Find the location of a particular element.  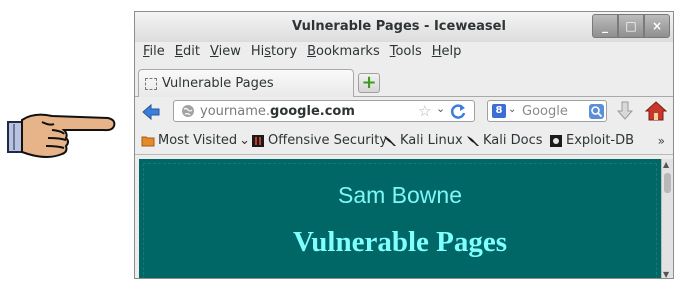

scrollbar-thumb is located at coordinates (667, 183).